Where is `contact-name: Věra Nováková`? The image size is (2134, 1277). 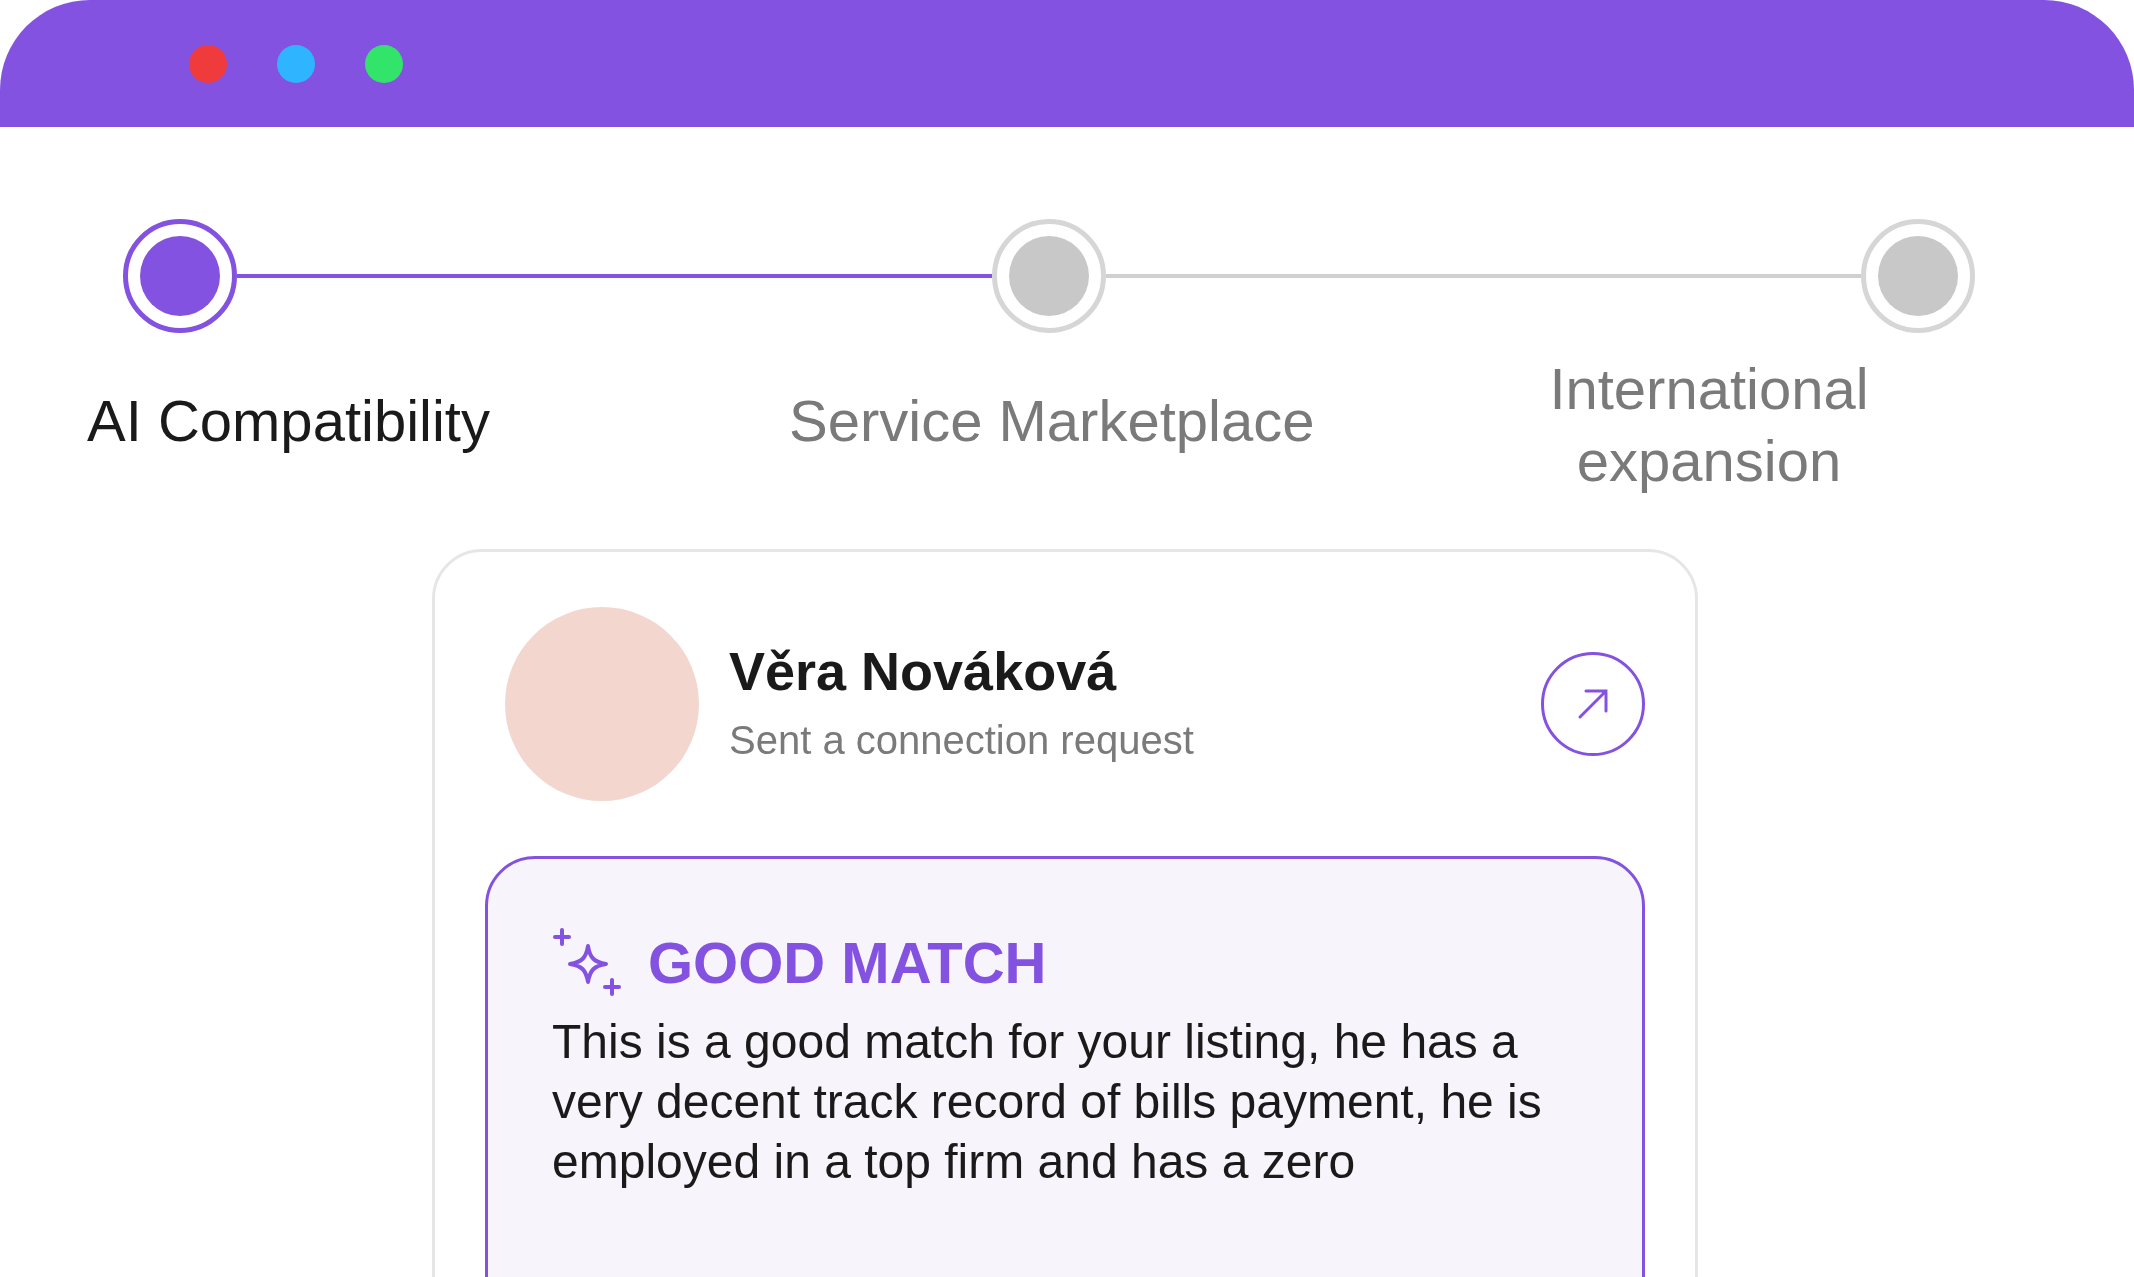
contact-name: Věra Nováková is located at coordinates (923, 671).